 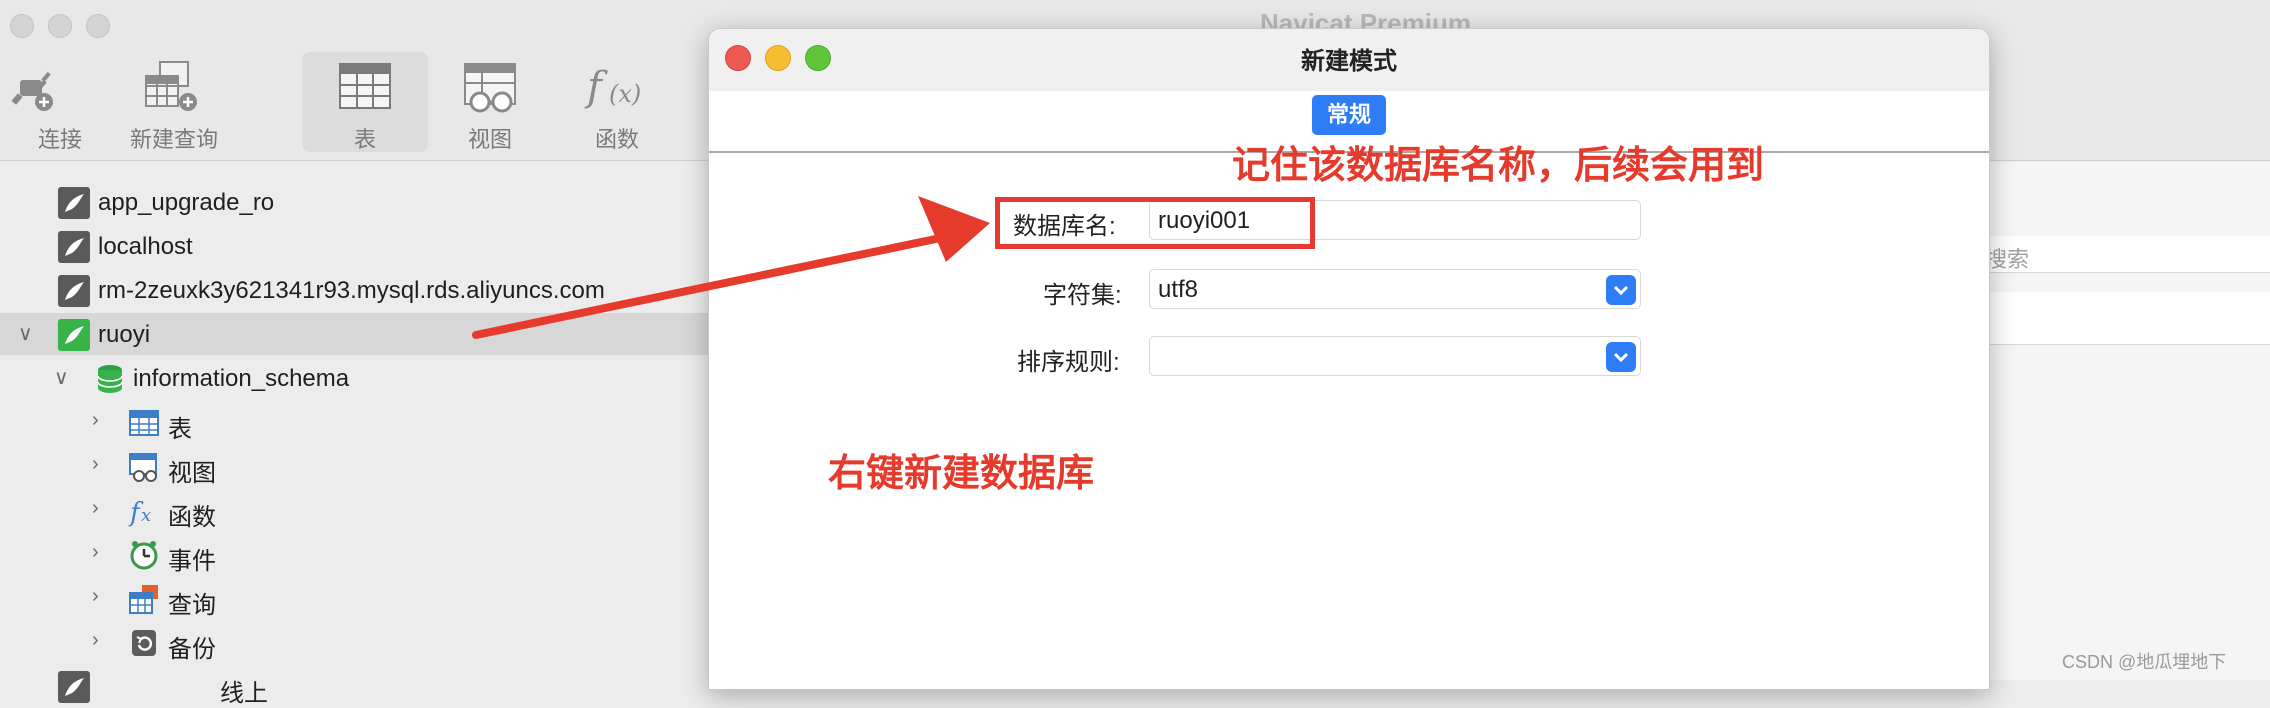 I want to click on tree-item-label: 函数, so click(x=192, y=517).